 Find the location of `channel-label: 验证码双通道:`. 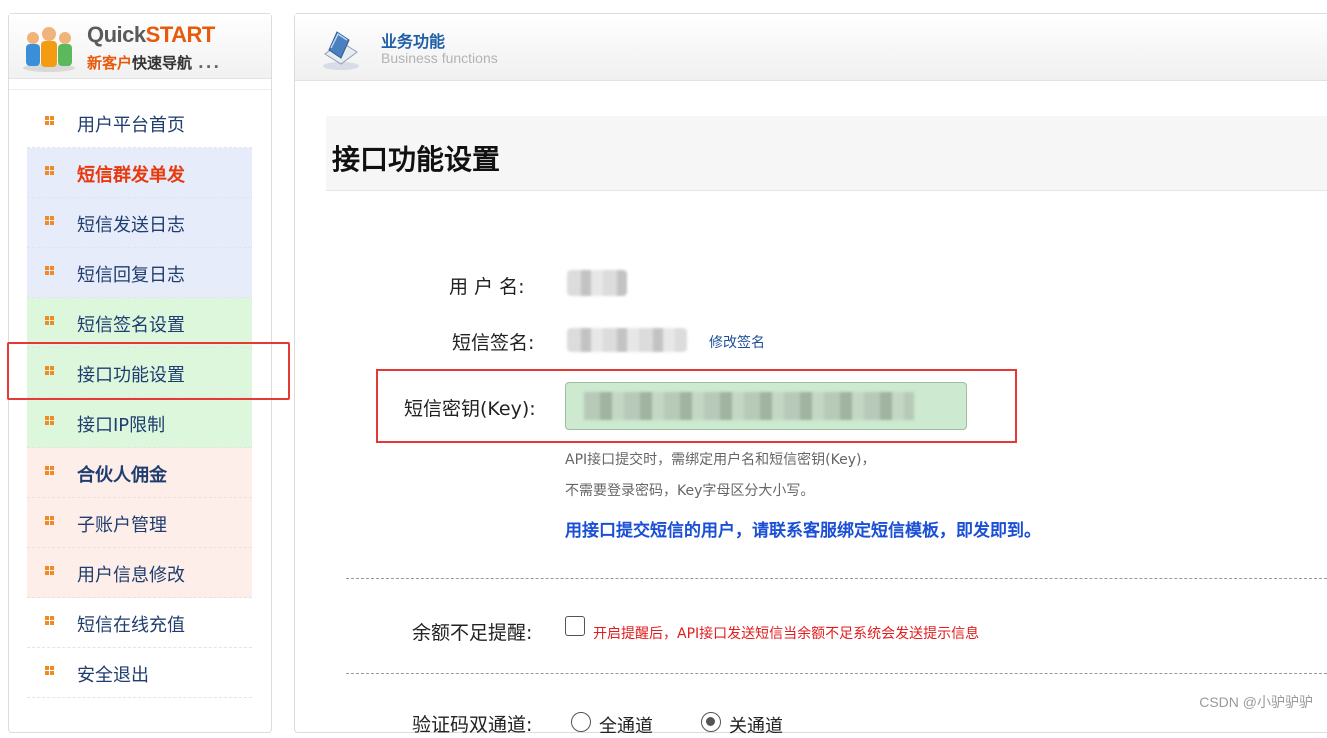

channel-label: 验证码双通道: is located at coordinates (472, 725).